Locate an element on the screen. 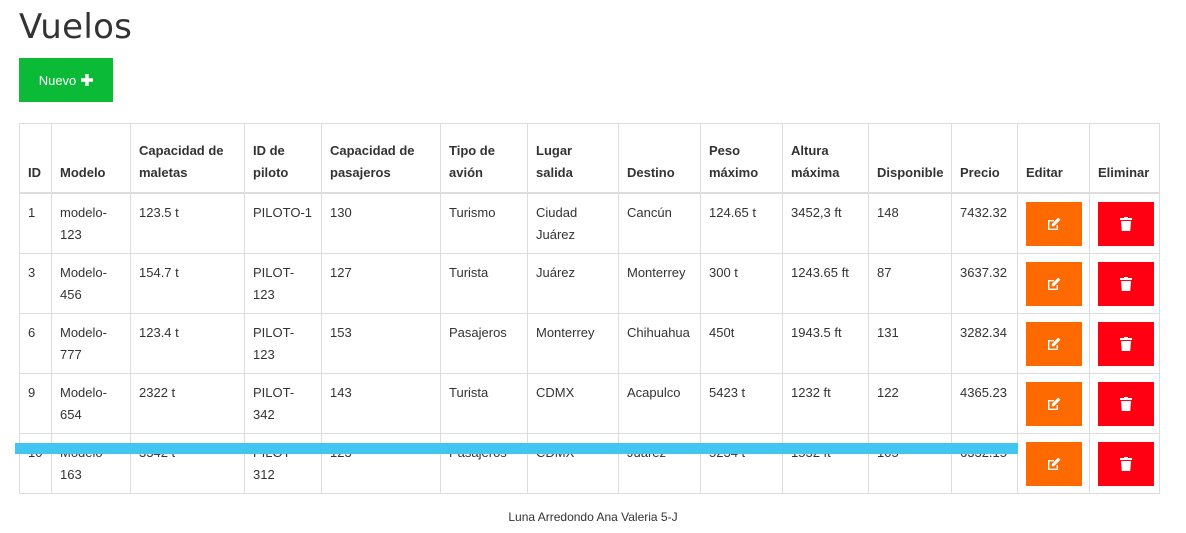 This screenshot has height=533, width=1186. column-header: Peso máximo is located at coordinates (741, 158).